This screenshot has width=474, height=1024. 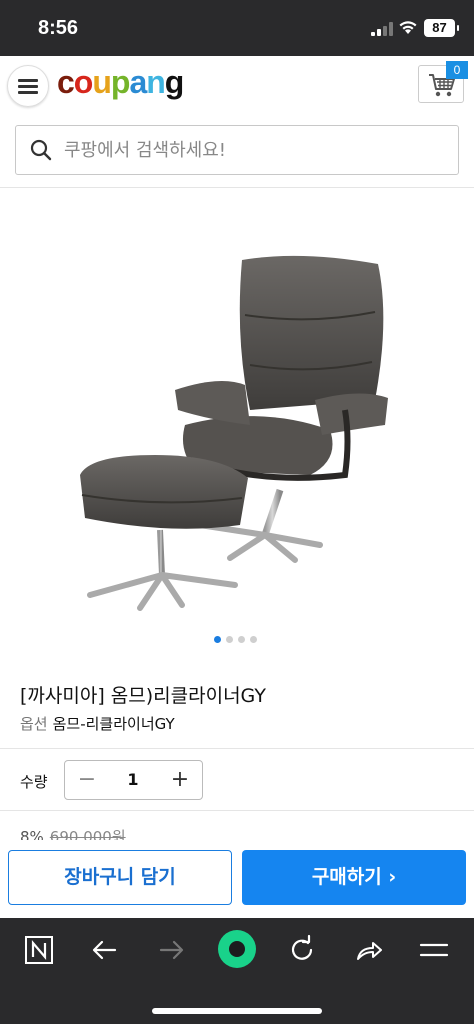 I want to click on top-header: coupang, so click(x=237, y=86).